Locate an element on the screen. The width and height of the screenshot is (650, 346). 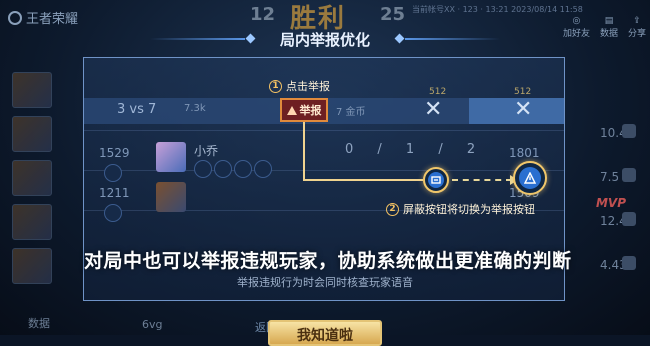
report-button: 举报 is located at coordinates (304, 110).